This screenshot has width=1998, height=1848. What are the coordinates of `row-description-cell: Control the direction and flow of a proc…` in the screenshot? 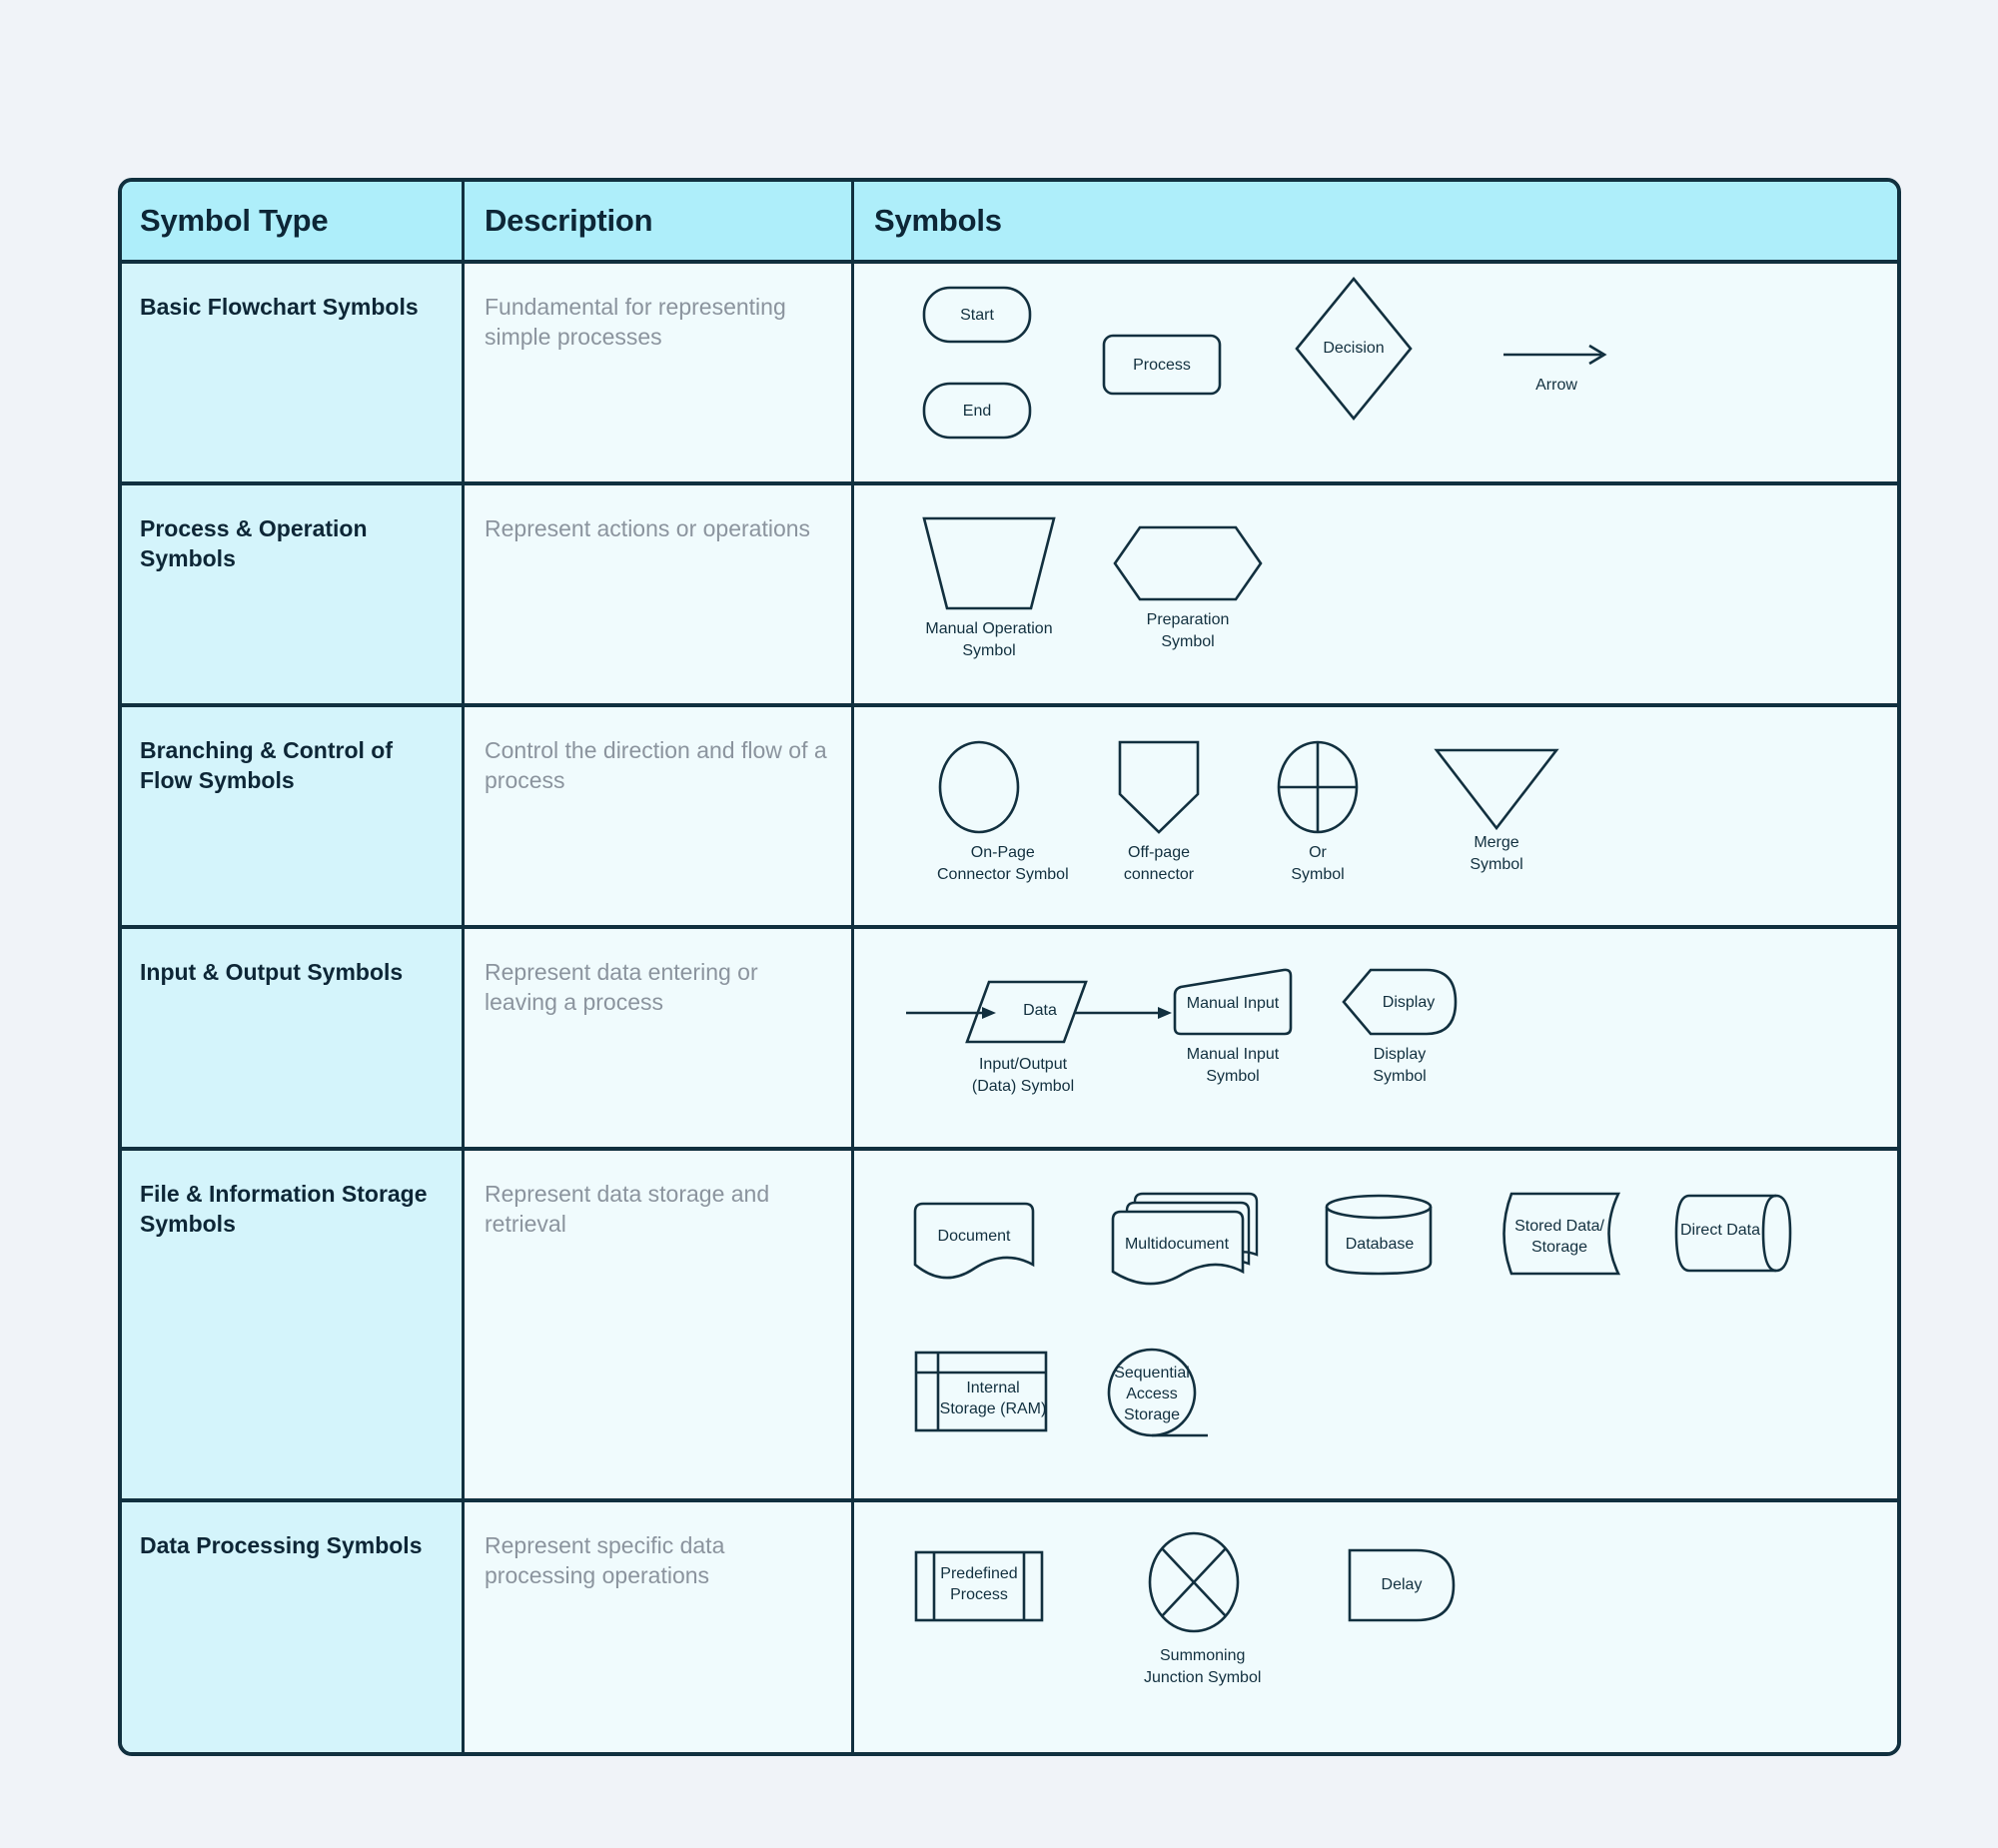 It's located at (659, 816).